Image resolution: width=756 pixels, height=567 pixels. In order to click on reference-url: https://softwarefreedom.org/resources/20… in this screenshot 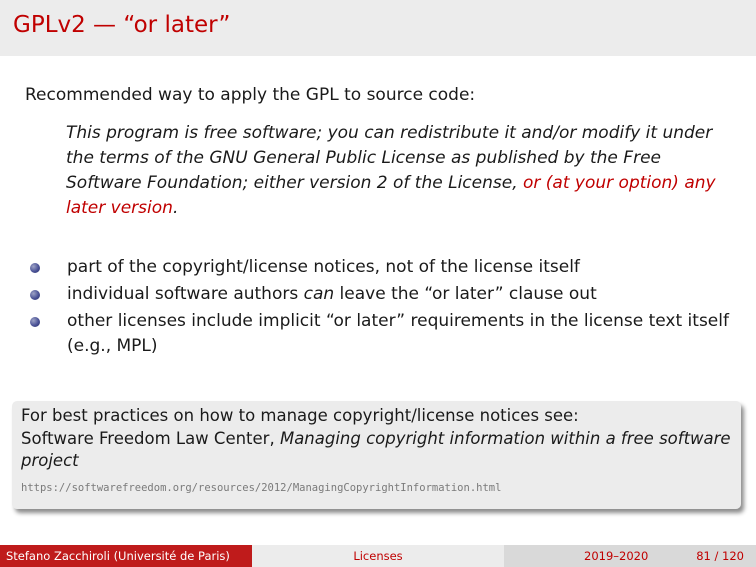, I will do `click(377, 488)`.